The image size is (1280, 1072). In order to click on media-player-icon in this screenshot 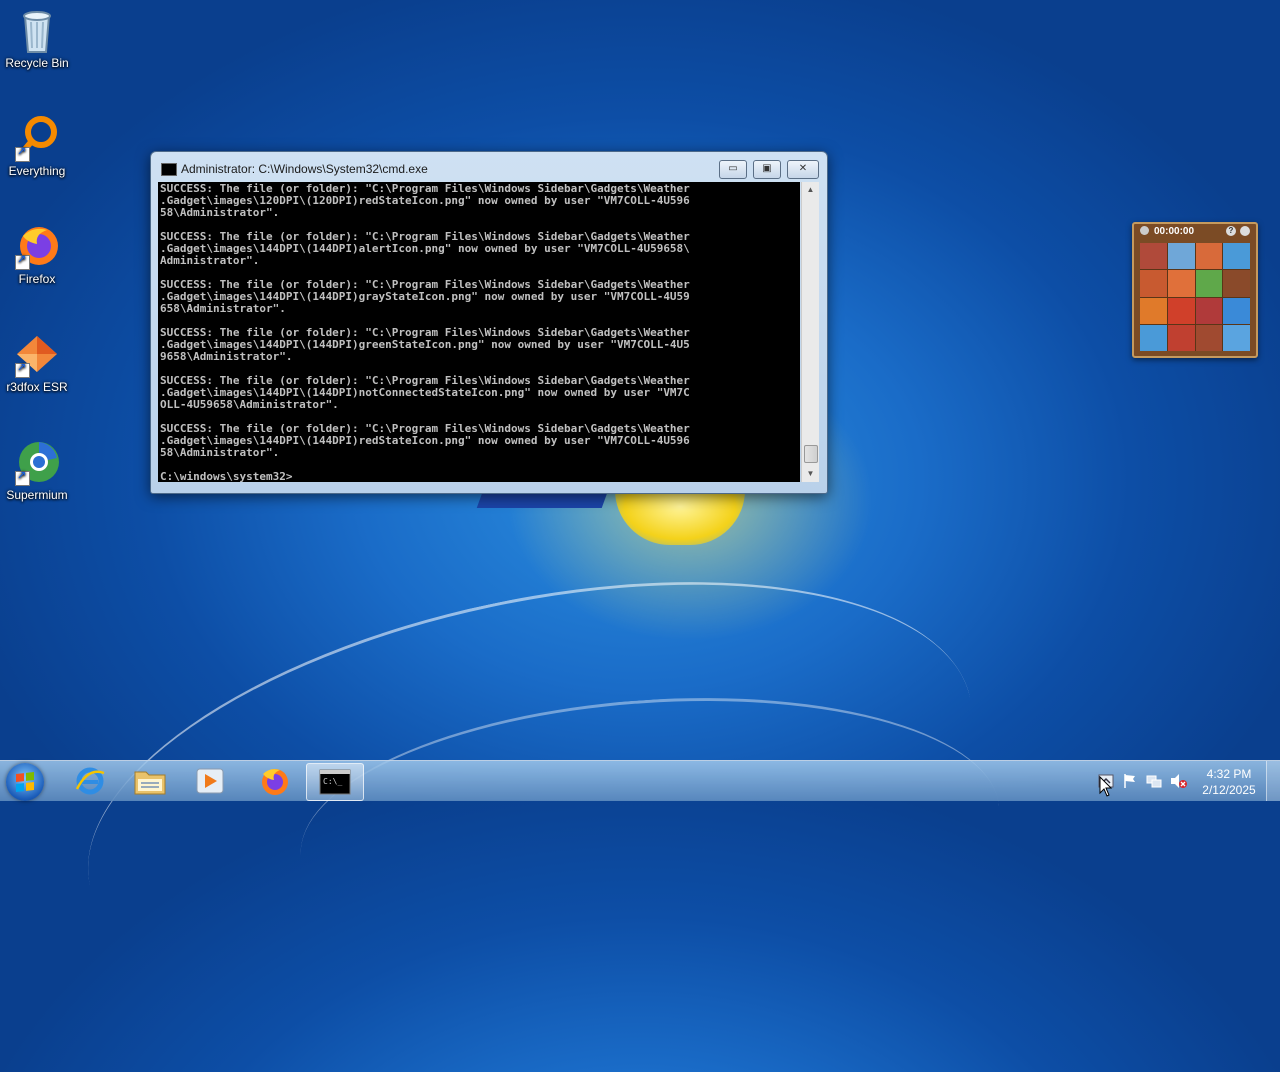, I will do `click(210, 781)`.